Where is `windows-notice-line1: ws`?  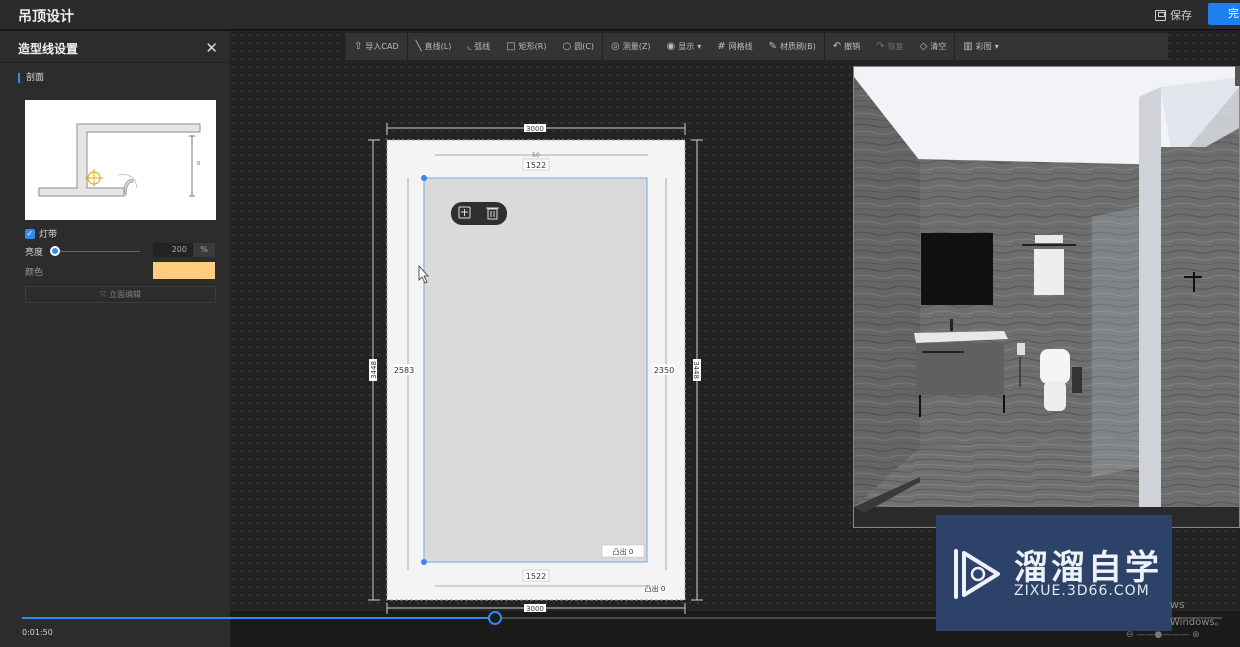
windows-notice-line1: ws is located at coordinates (1177, 604).